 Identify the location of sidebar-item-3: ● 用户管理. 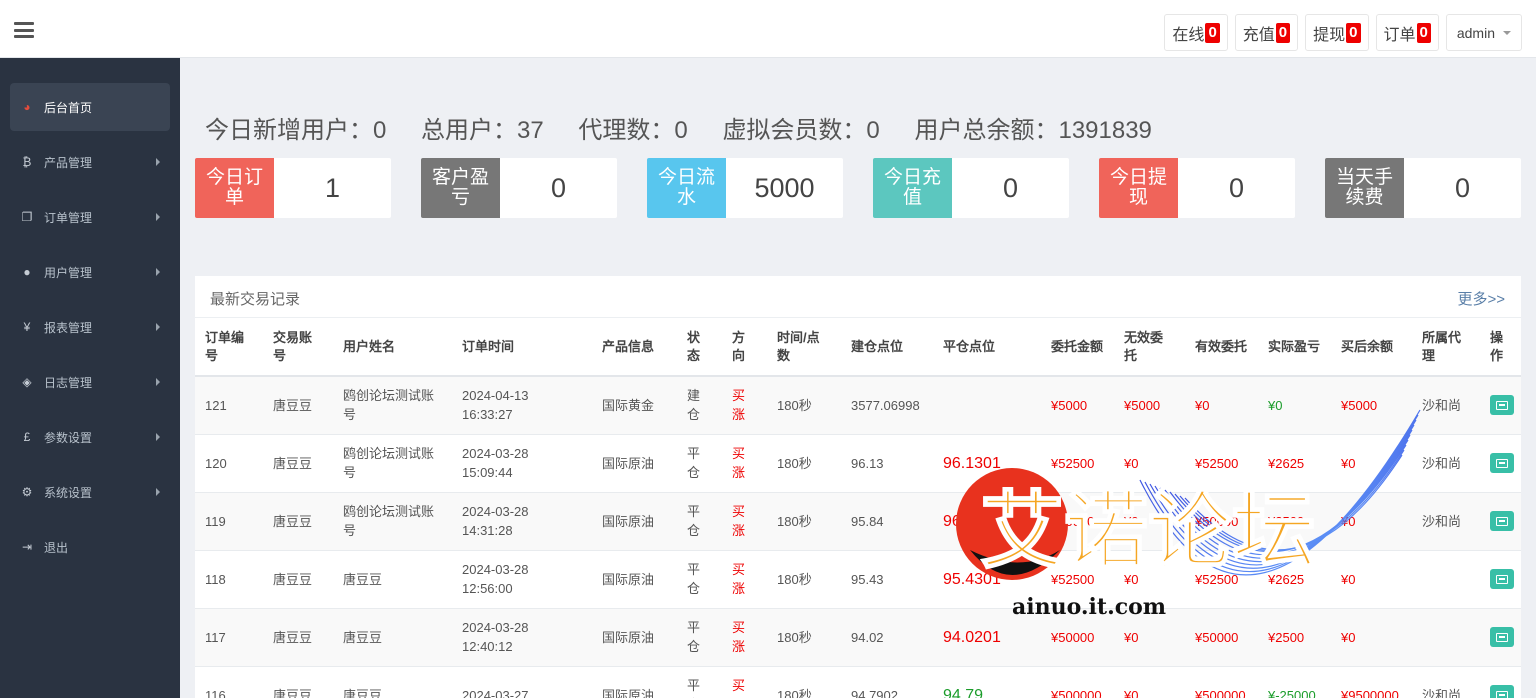
(90, 272).